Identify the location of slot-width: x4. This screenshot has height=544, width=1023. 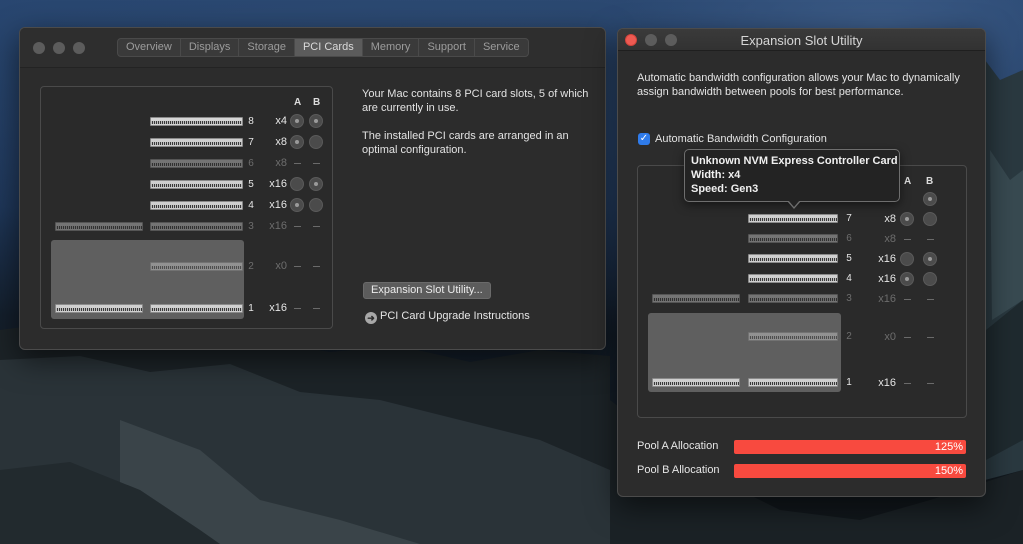
(281, 121).